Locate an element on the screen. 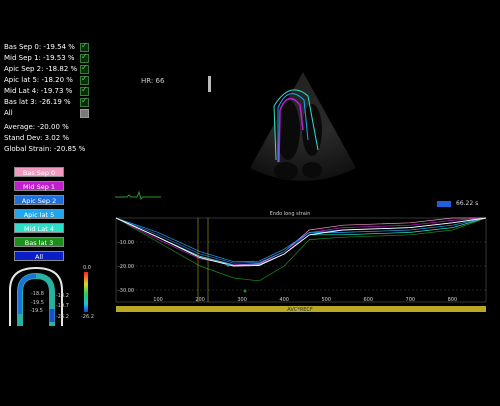 The height and width of the screenshot is (406, 500). x-tick-label: 200 is located at coordinates (200, 300).